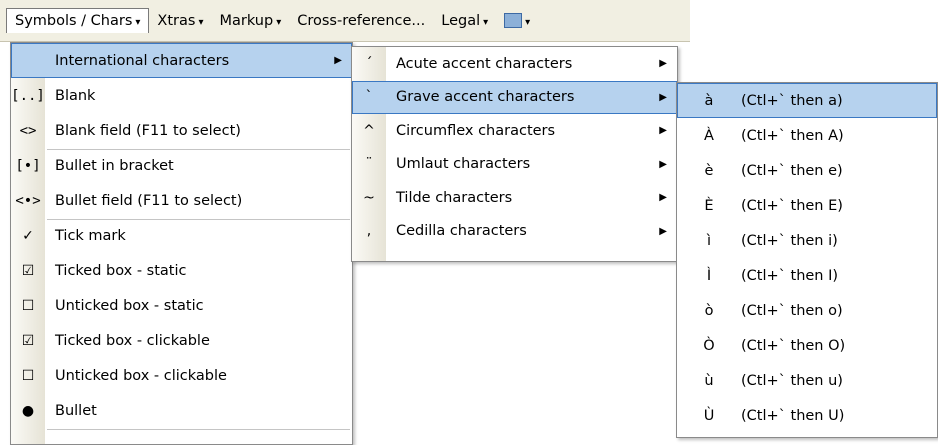 This screenshot has width=938, height=445. I want to click on menu-markup: Markup ▾, so click(250, 21).